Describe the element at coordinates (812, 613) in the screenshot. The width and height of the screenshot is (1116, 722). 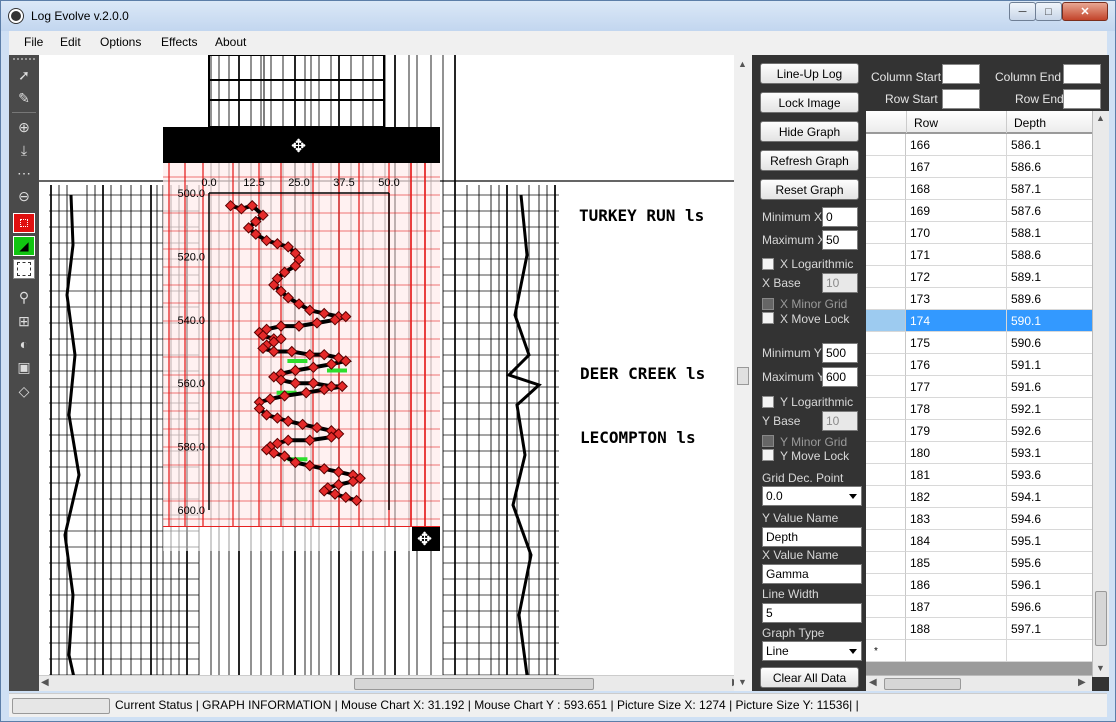
I see `line-width-field: 5` at that location.